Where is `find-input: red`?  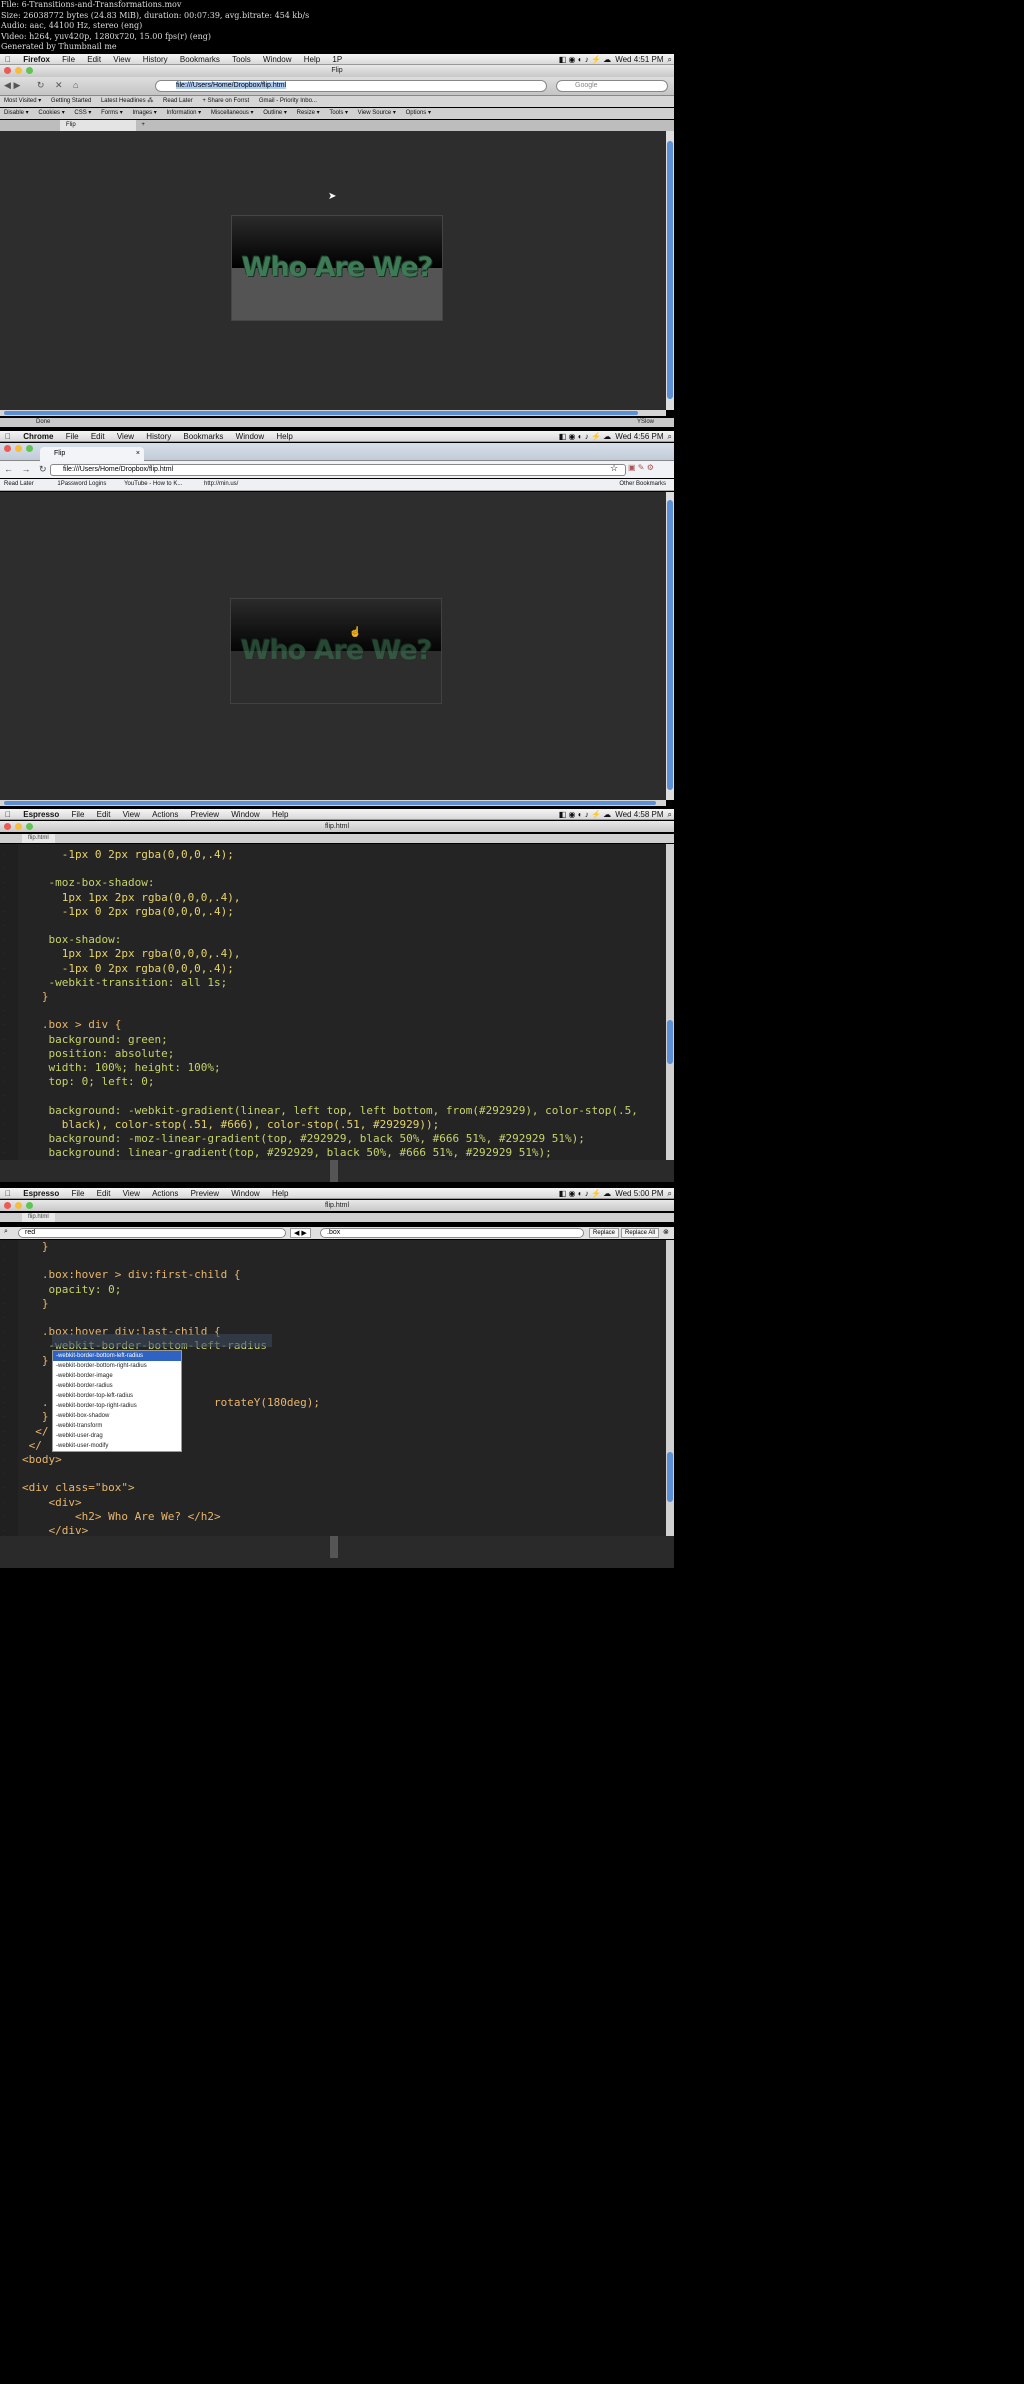
find-input: red is located at coordinates (152, 1233).